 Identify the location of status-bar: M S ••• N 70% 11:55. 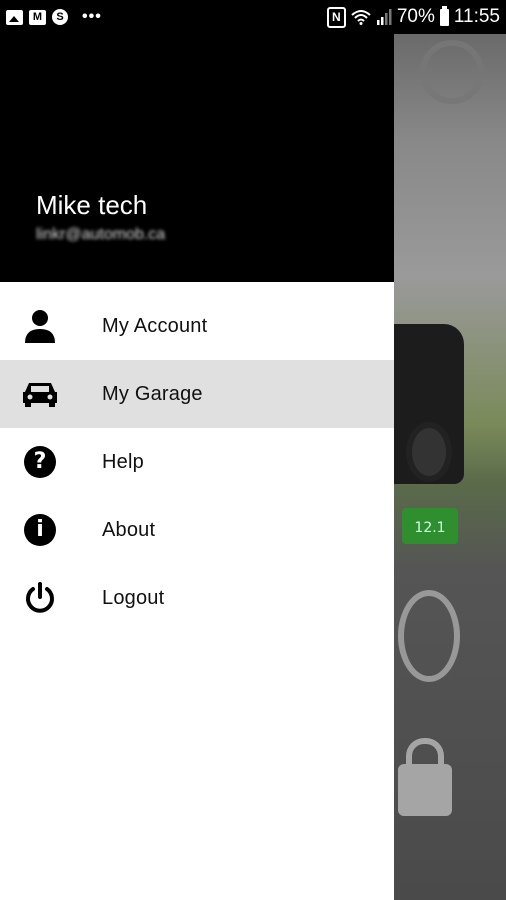
(253, 17).